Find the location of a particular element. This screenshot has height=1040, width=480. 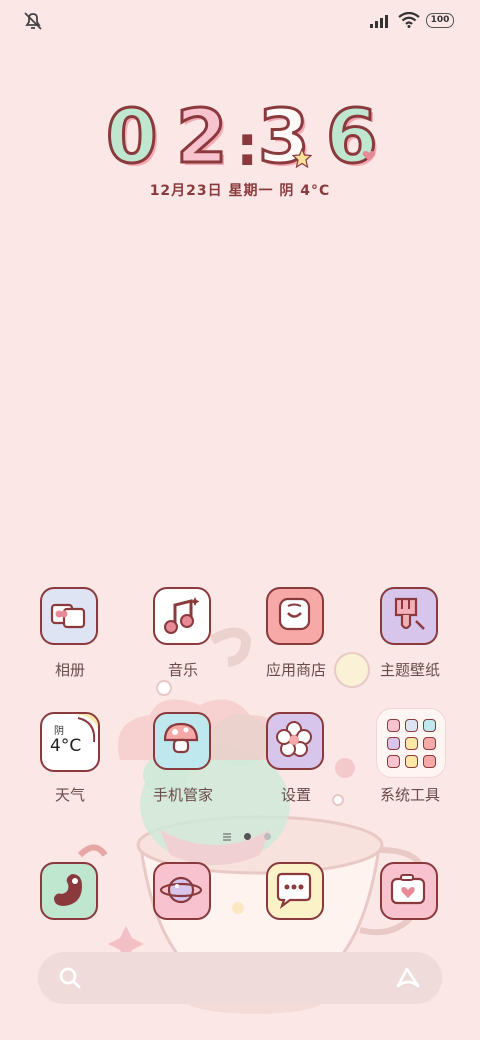

camera-icon is located at coordinates (409, 891).